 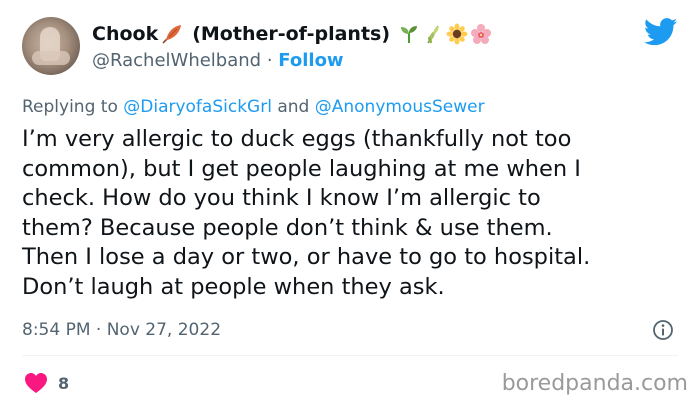 I want to click on plant-emojis, so click(x=445, y=34).